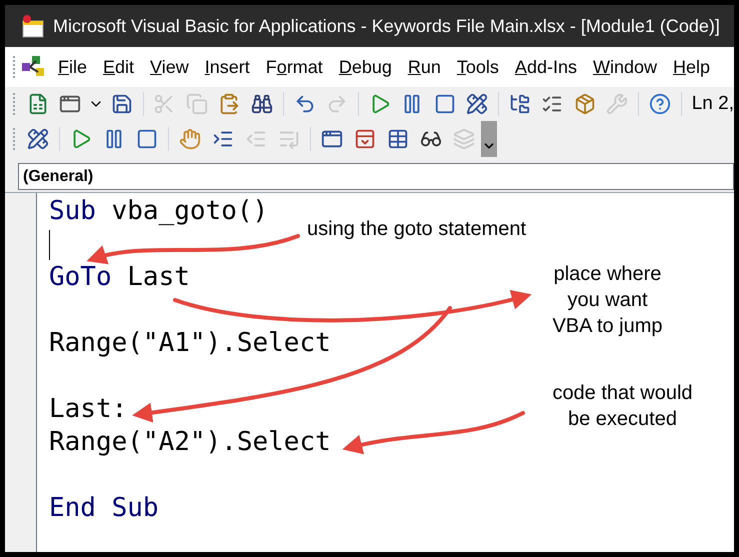 The width and height of the screenshot is (739, 557). Describe the element at coordinates (622, 406) in the screenshot. I see `annotation-text: code that would be executed` at that location.